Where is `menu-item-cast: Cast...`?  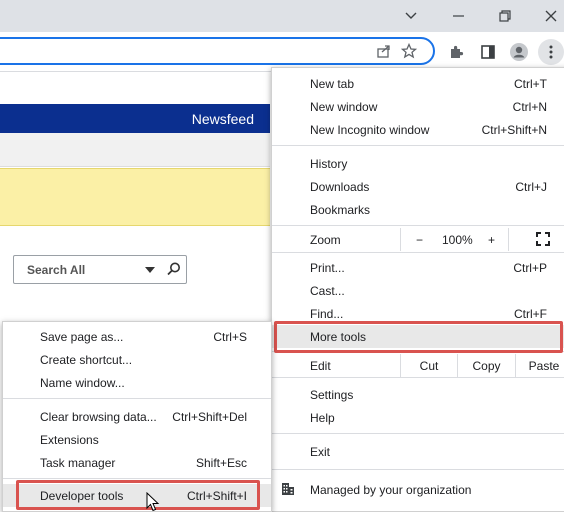
menu-item-cast: Cast... is located at coordinates (418, 290).